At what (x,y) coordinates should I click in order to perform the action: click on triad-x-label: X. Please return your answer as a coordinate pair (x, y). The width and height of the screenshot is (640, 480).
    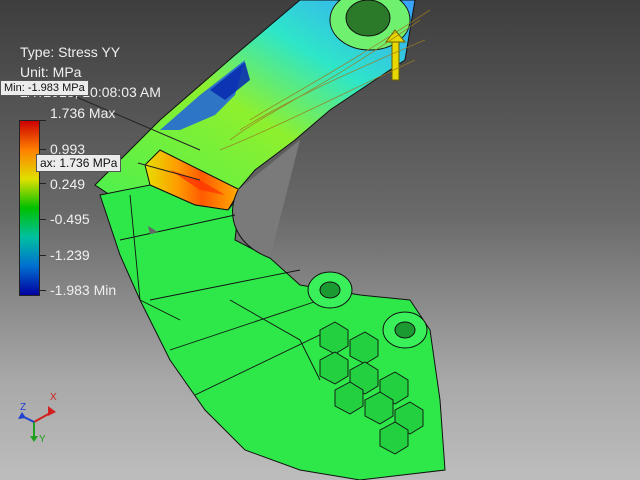
    Looking at the image, I should click on (53, 397).